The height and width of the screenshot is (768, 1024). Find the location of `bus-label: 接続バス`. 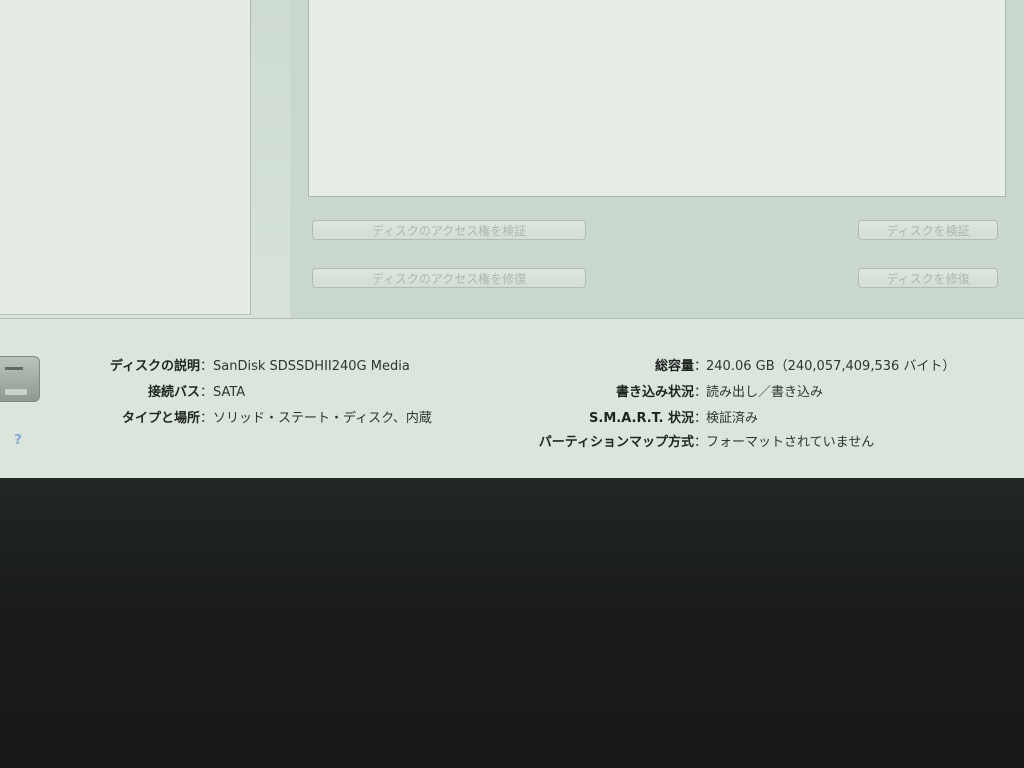

bus-label: 接続バス is located at coordinates (173, 392).